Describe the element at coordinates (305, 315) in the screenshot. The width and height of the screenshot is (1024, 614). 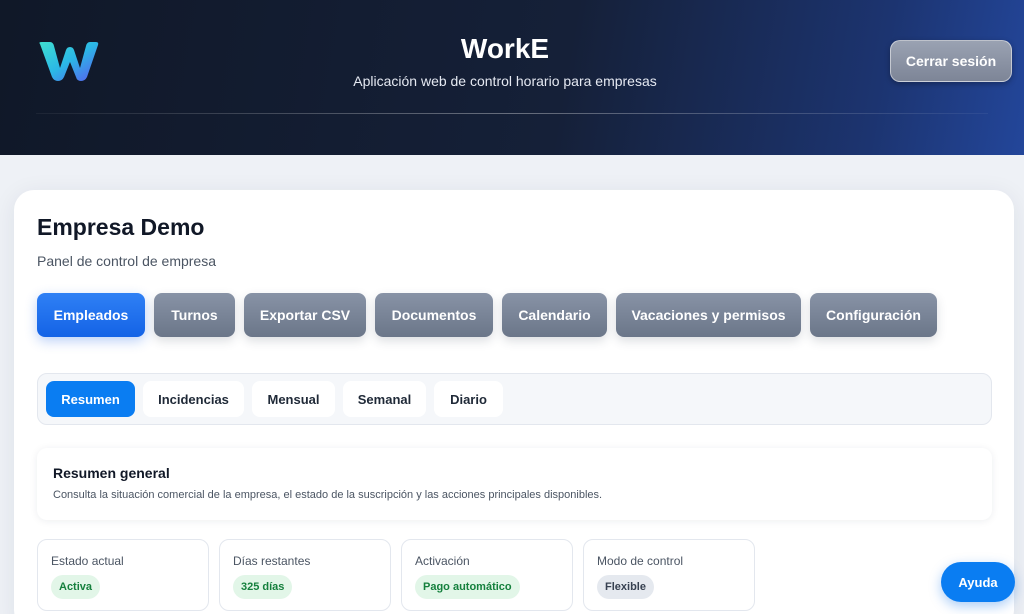
I see `nav-export-csv-button: Exportar CSV` at that location.